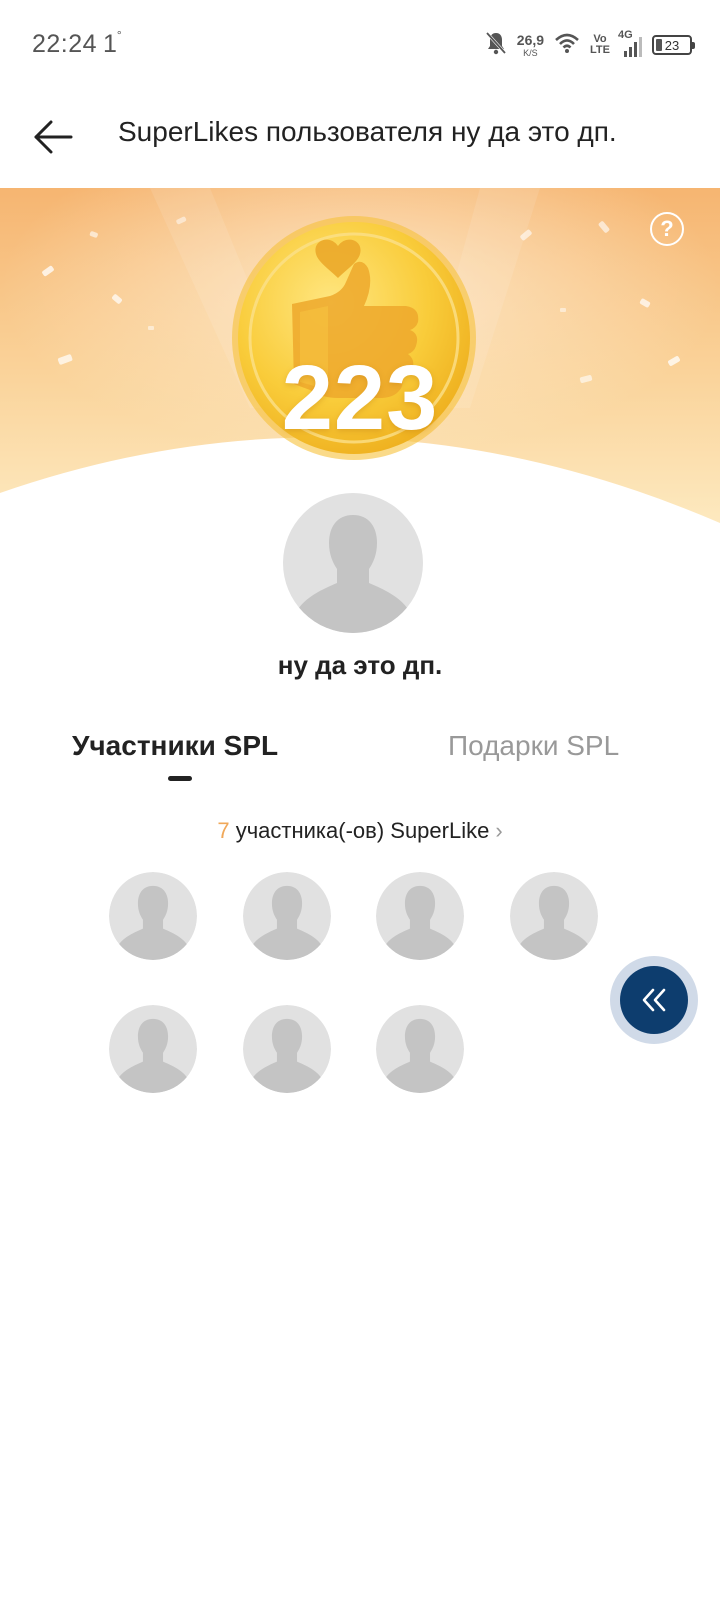 The height and width of the screenshot is (1600, 720). I want to click on participants-count-link: 7 участника(-ов) SuperLike ›, so click(360, 831).